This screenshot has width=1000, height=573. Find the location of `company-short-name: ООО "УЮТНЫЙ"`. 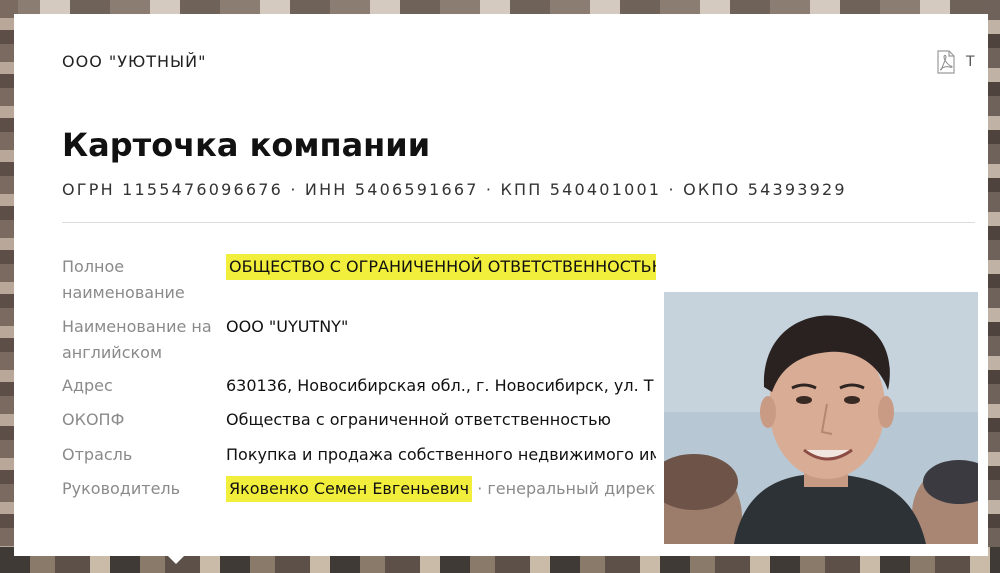

company-short-name: ООО "УЮТНЫЙ" is located at coordinates (134, 61).